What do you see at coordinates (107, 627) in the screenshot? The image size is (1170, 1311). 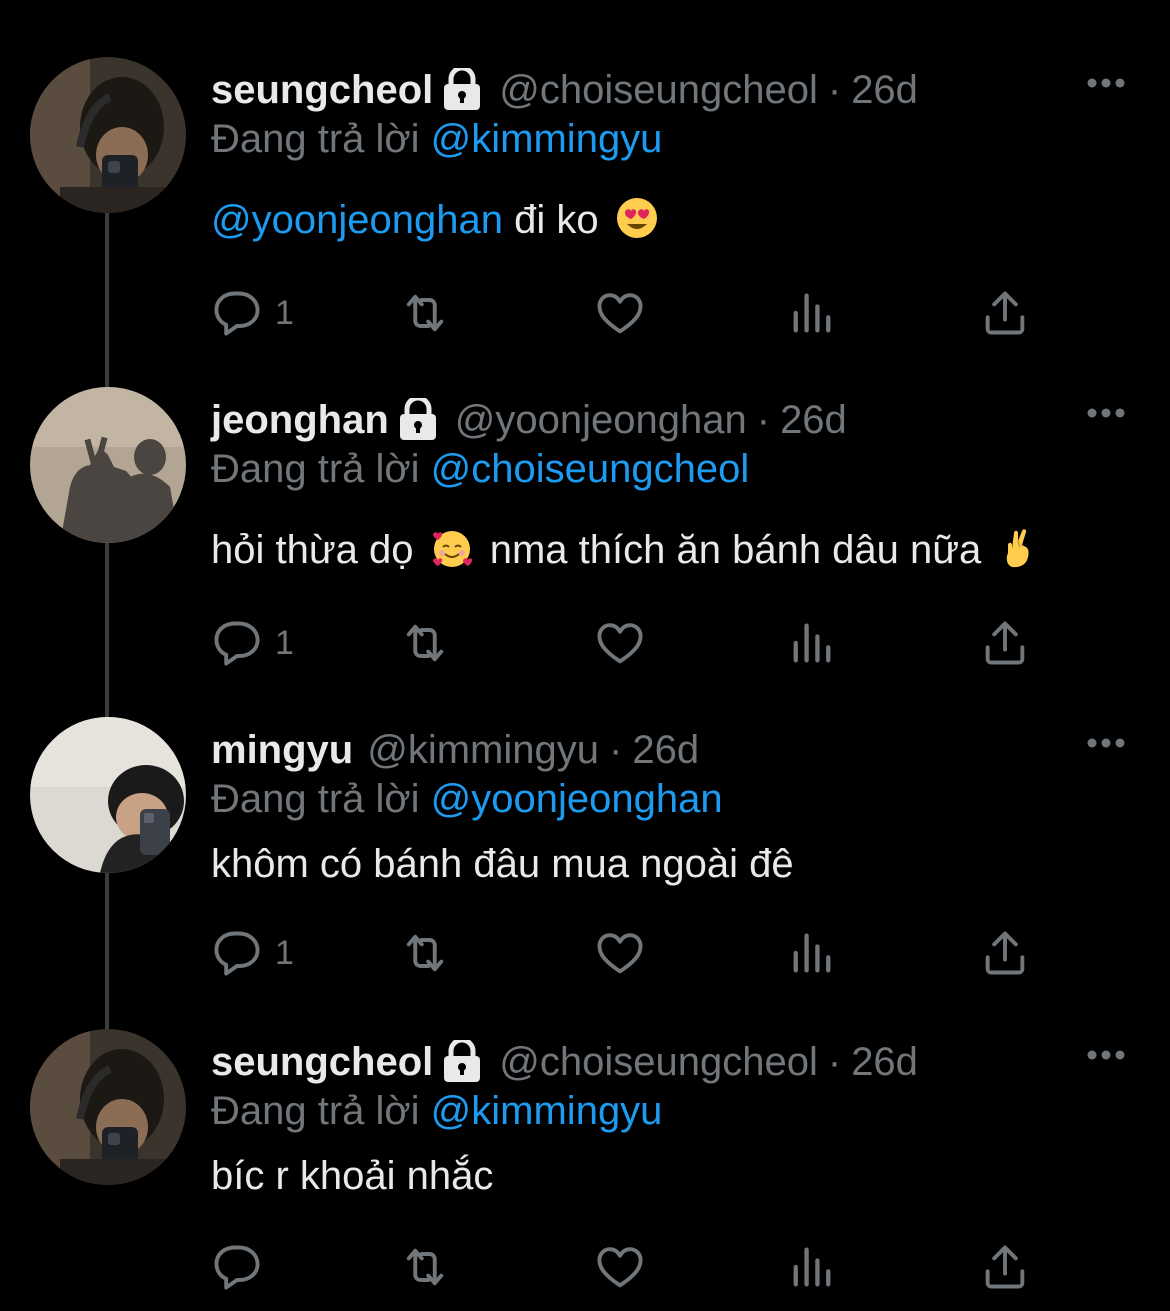 I see `thread-connector-line` at bounding box center [107, 627].